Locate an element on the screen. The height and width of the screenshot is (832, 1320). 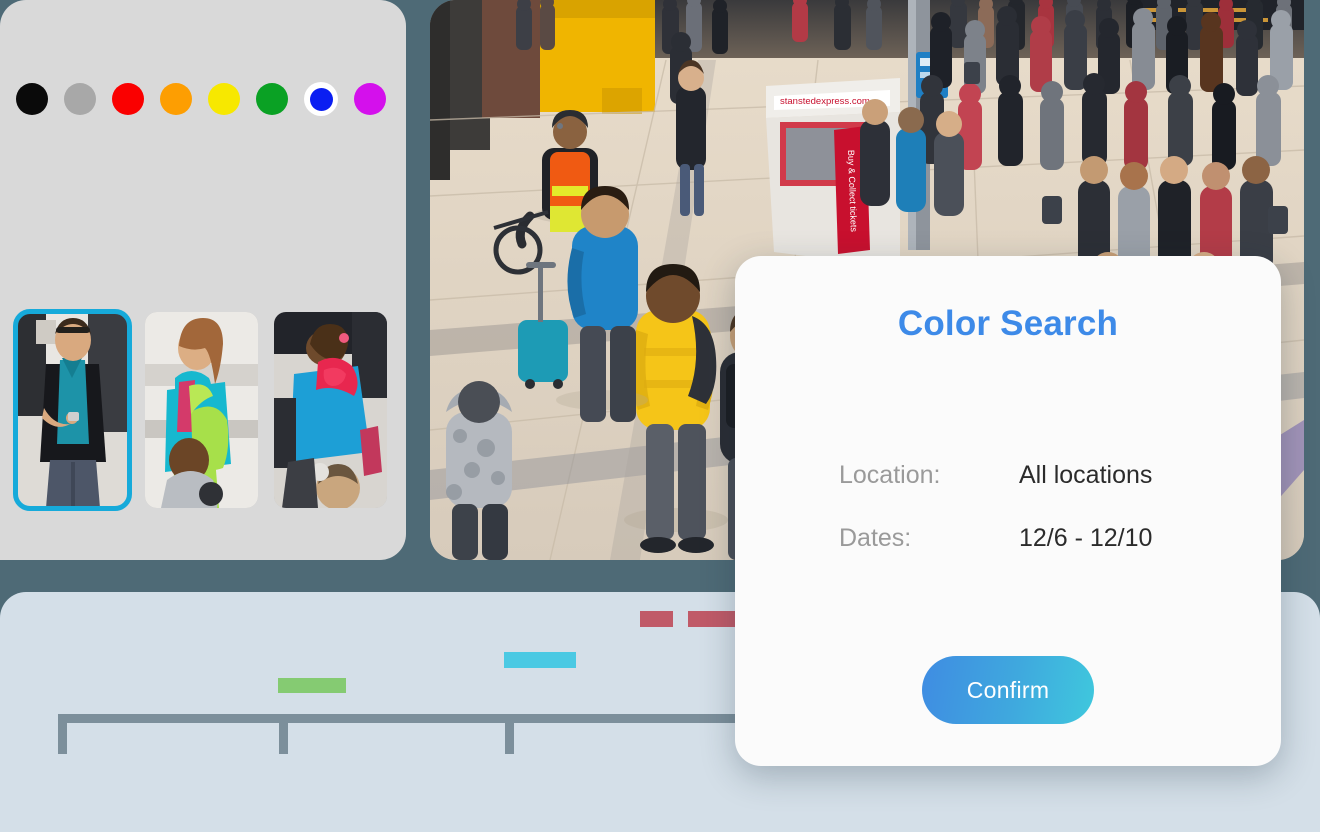
color-swatch-green is located at coordinates (272, 99).